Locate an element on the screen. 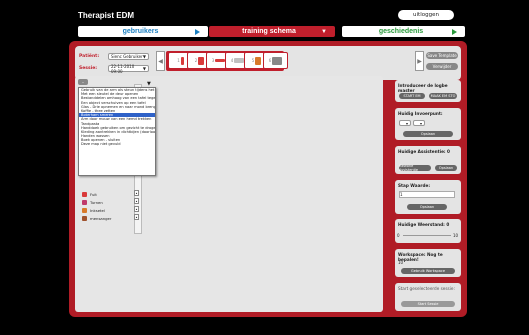 The height and width of the screenshot is (335, 529). exercise-slot: 6 is located at coordinates (275, 60).